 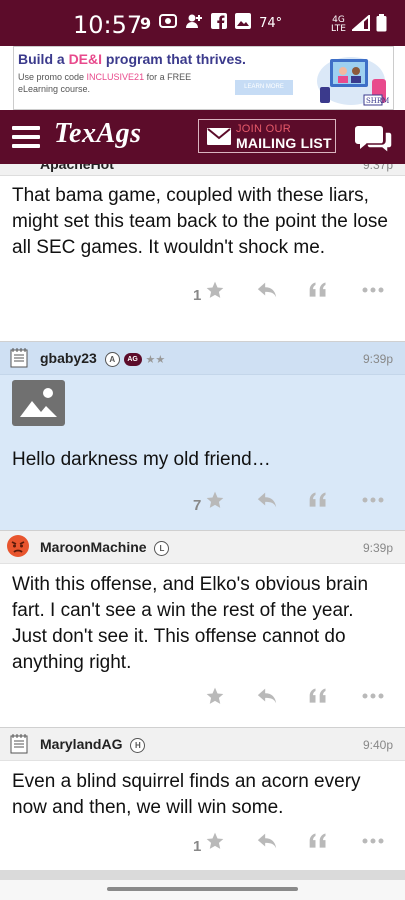 What do you see at coordinates (194, 23) in the screenshot?
I see `add-person-icon` at bounding box center [194, 23].